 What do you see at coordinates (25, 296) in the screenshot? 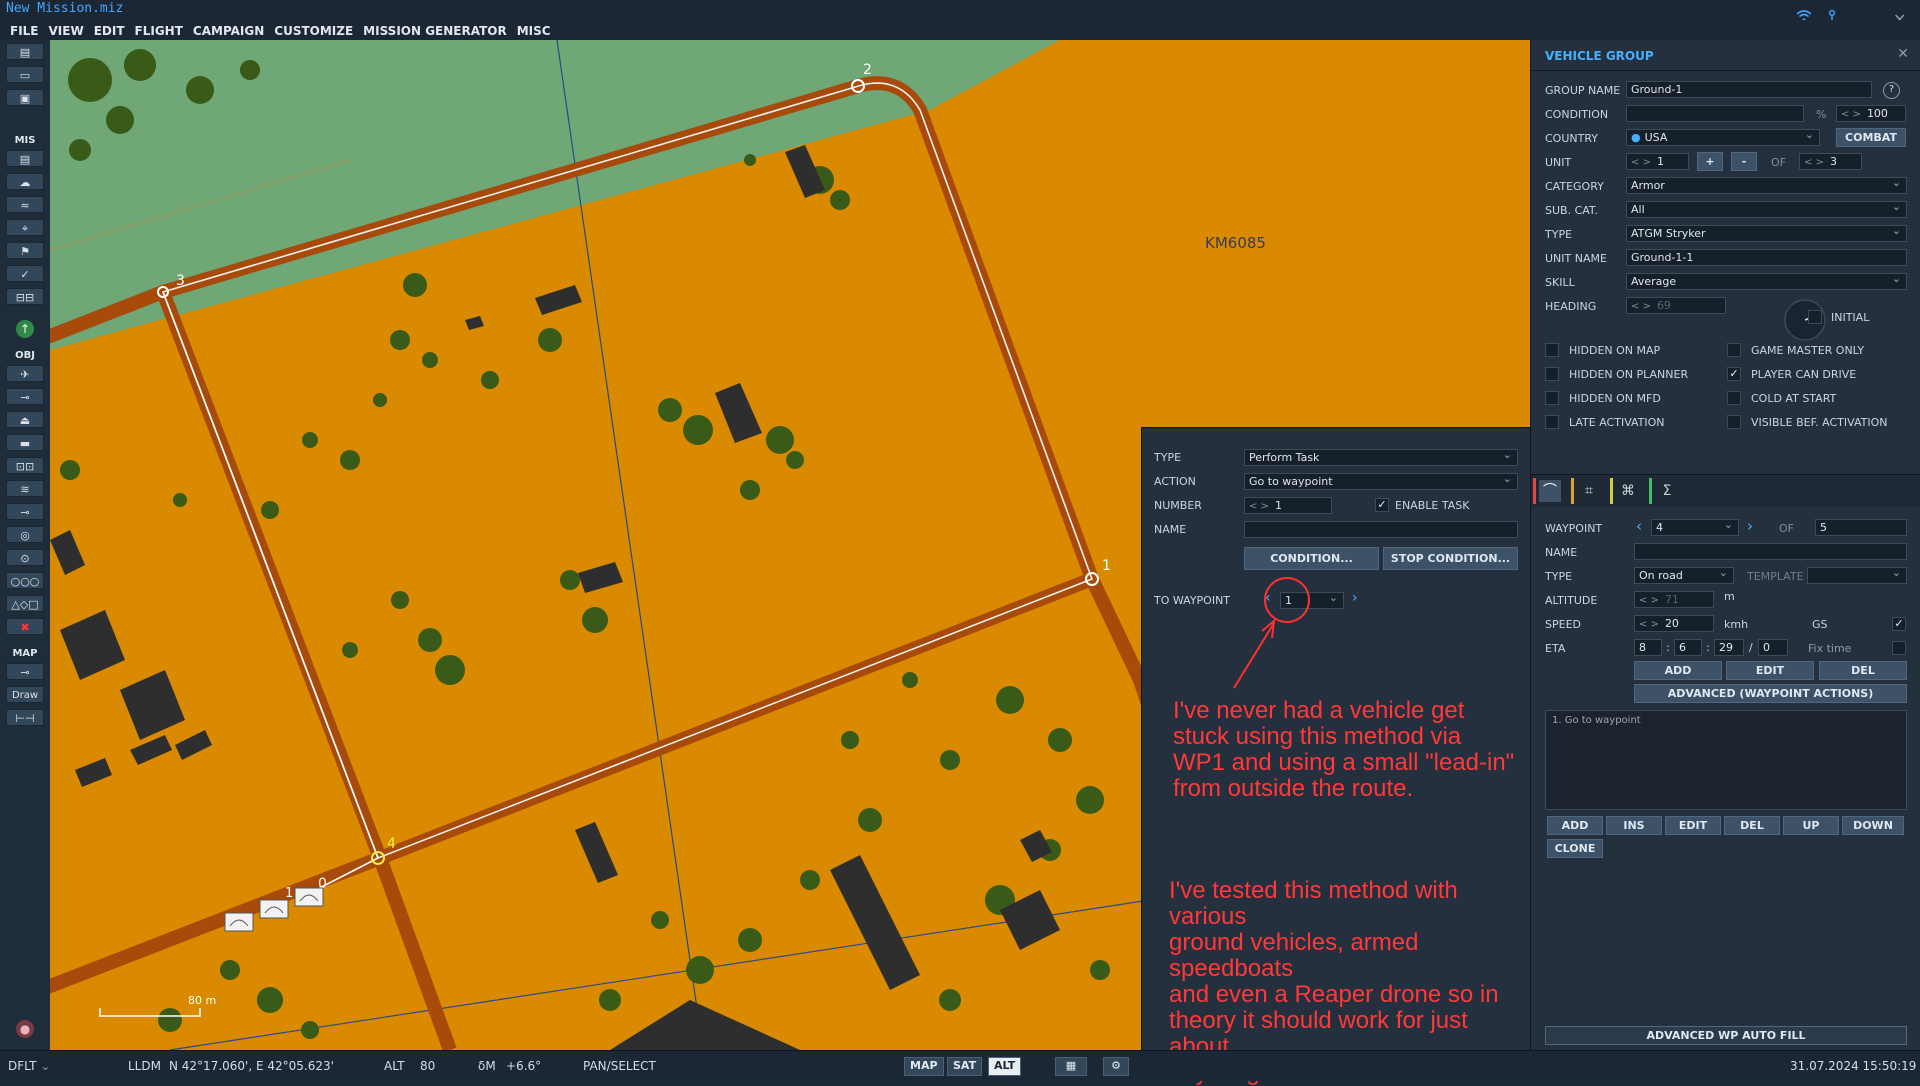
I see `coalition-icon: ⊟⊟` at bounding box center [25, 296].